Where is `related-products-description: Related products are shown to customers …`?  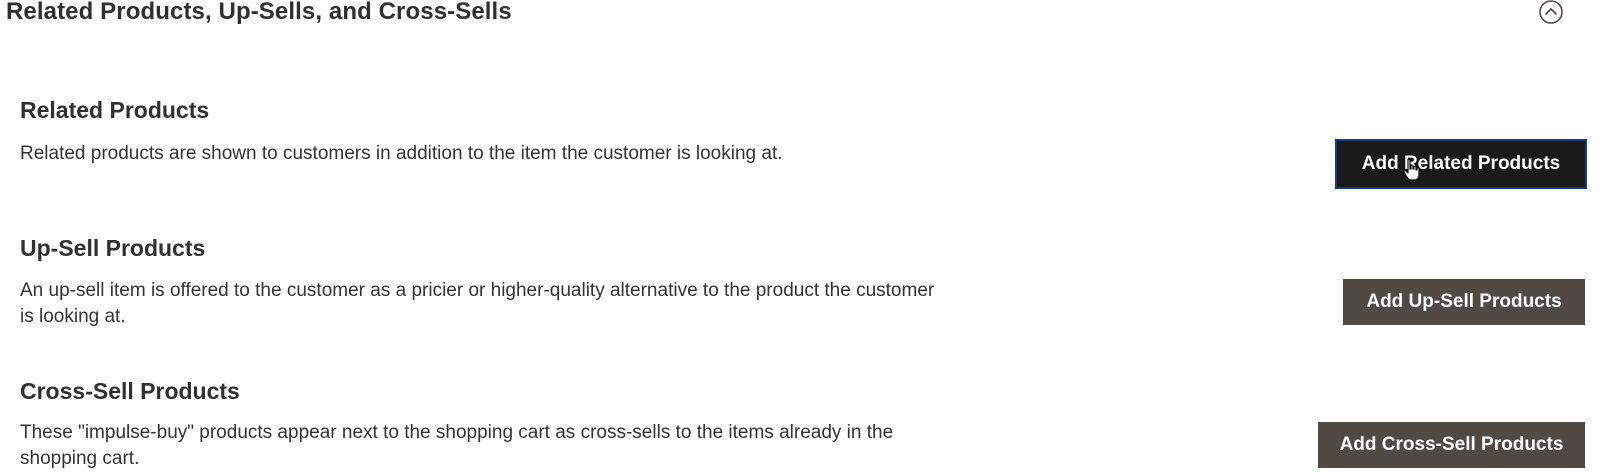
related-products-description: Related products are shown to customers … is located at coordinates (401, 153).